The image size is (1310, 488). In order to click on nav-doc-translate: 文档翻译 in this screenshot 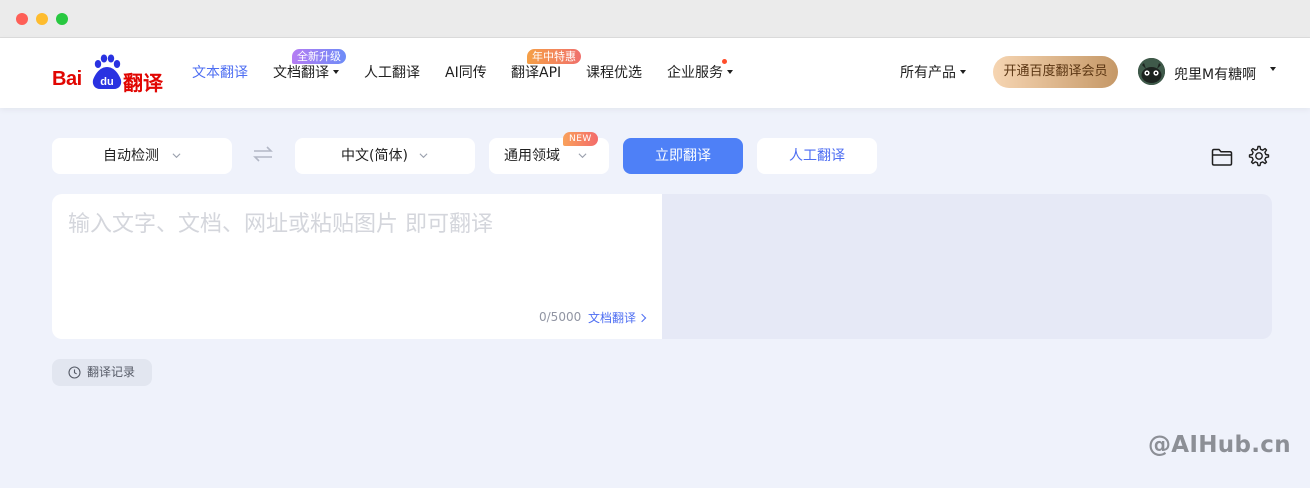, I will do `click(306, 73)`.